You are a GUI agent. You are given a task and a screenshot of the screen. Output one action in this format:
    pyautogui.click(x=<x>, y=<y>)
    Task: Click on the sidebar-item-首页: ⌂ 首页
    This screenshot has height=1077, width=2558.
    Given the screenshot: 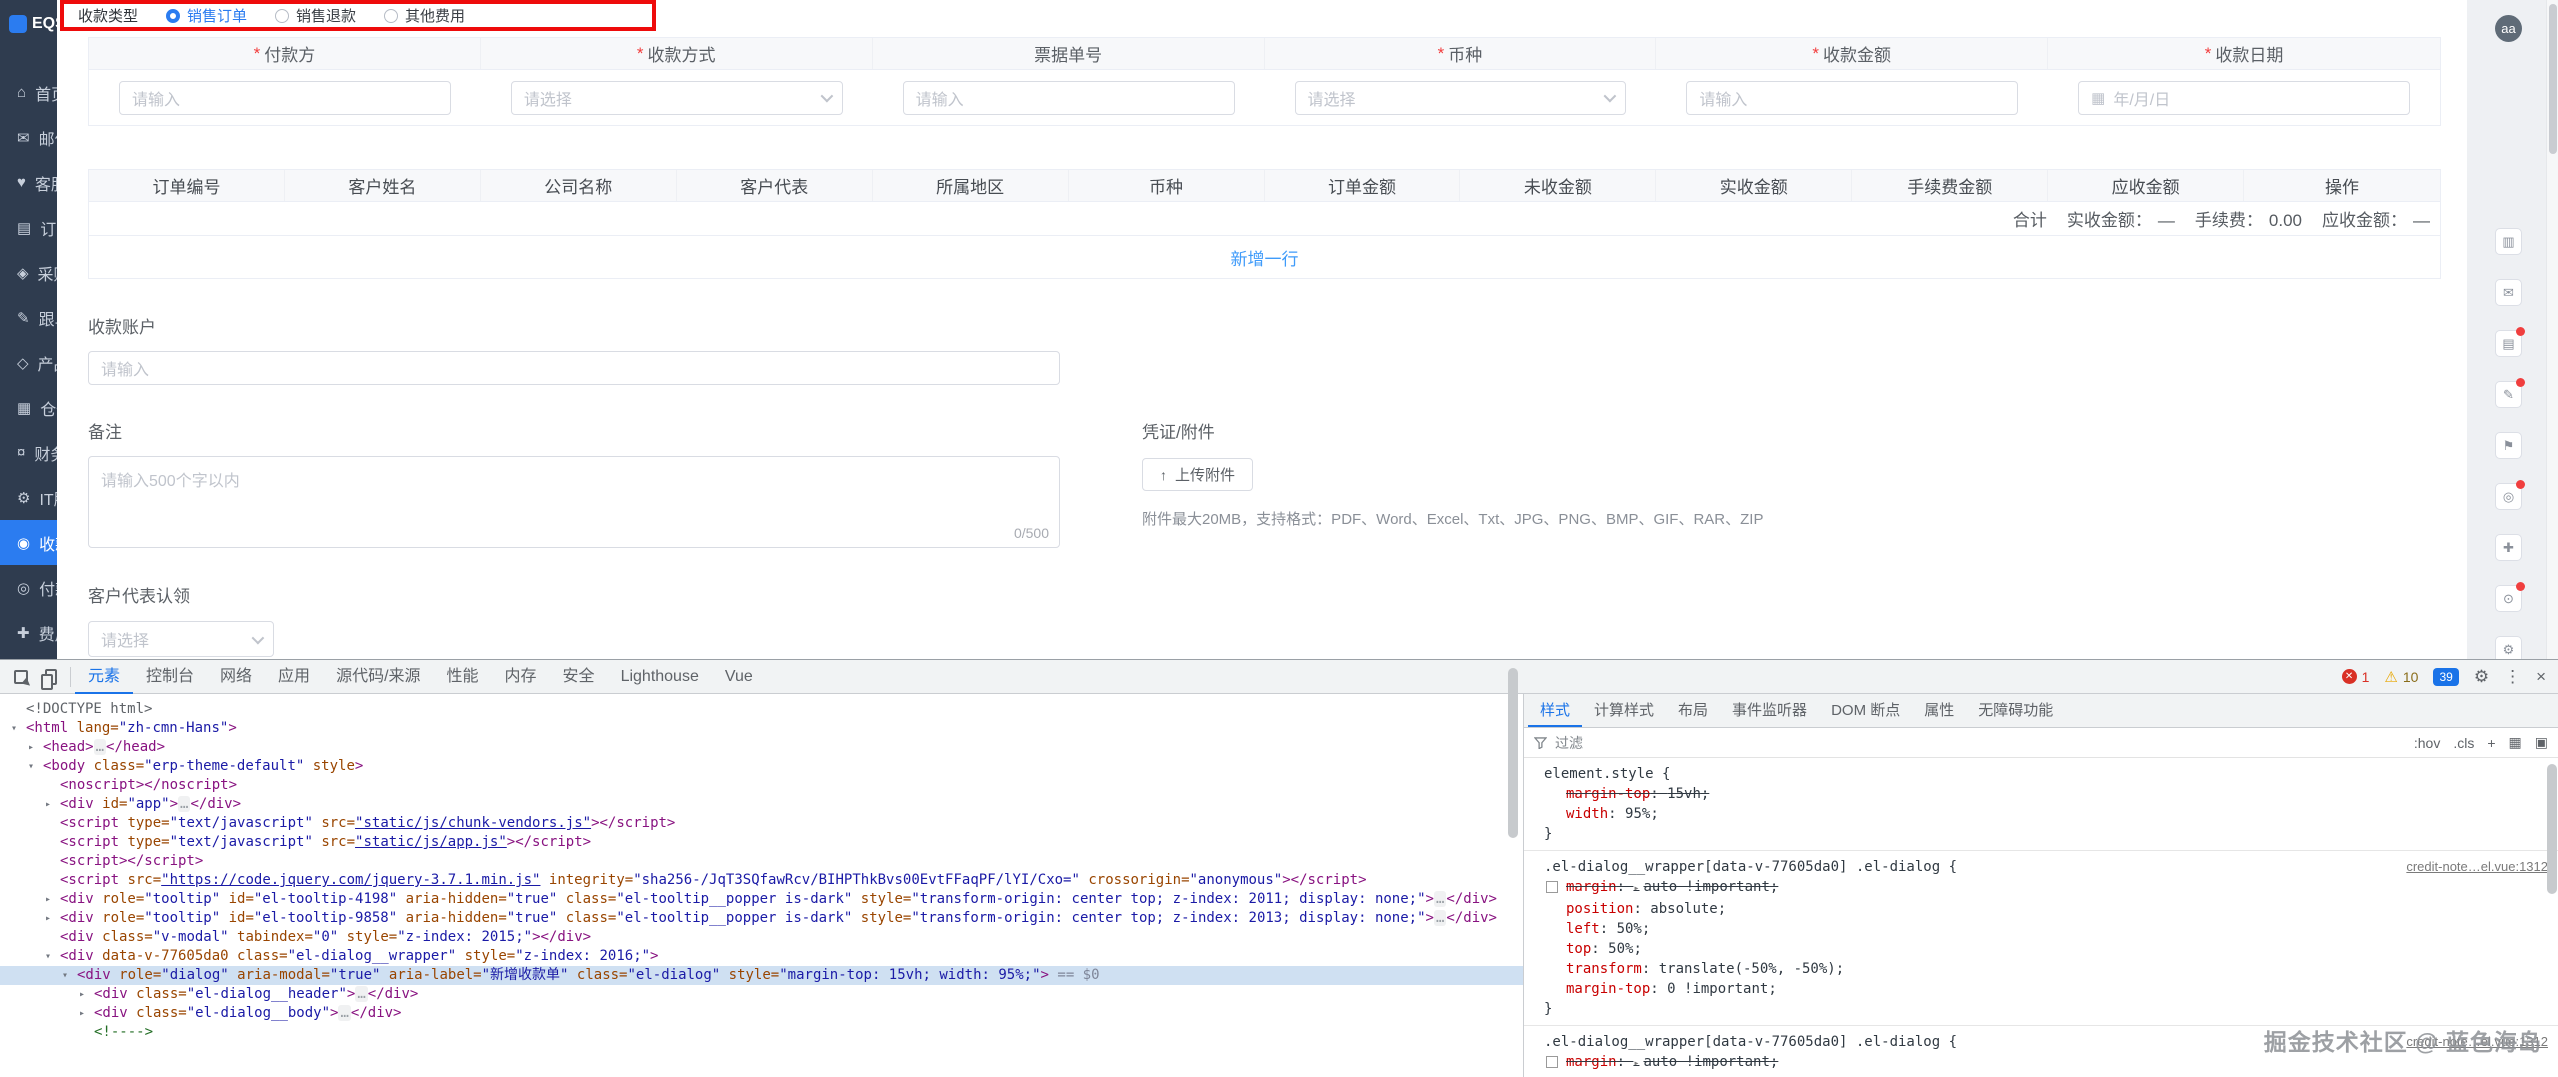 What is the action you would take?
    pyautogui.click(x=28, y=92)
    